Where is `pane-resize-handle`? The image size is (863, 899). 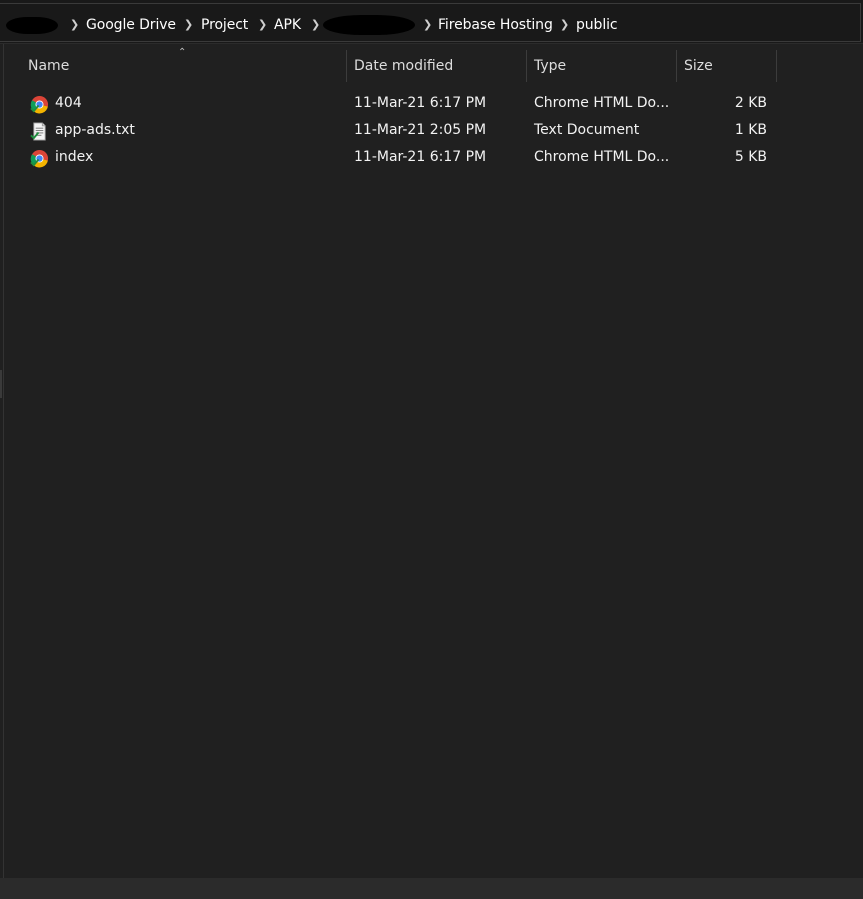 pane-resize-handle is located at coordinates (1, 384).